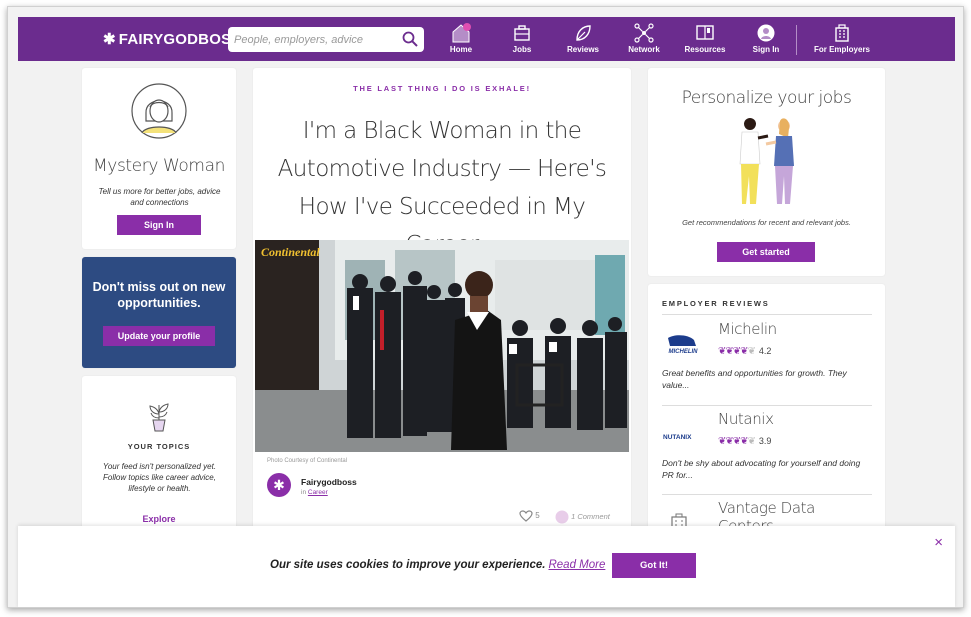 The image size is (971, 617). Describe the element at coordinates (461, 33) in the screenshot. I see `home-icon` at that location.